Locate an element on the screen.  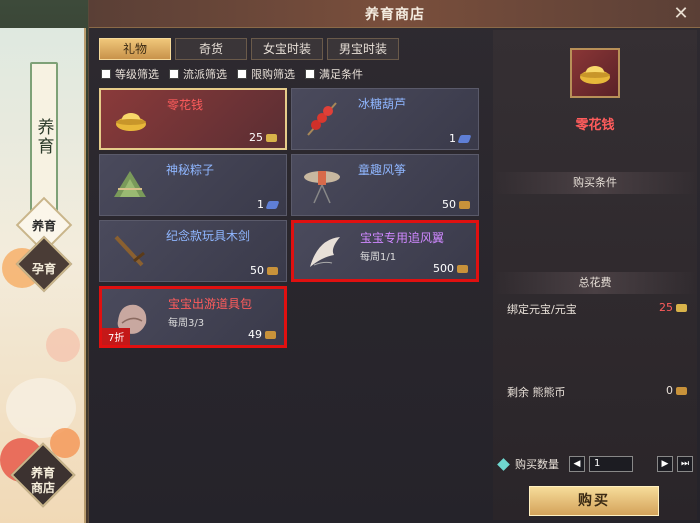
item-price: 49 is located at coordinates (262, 334).